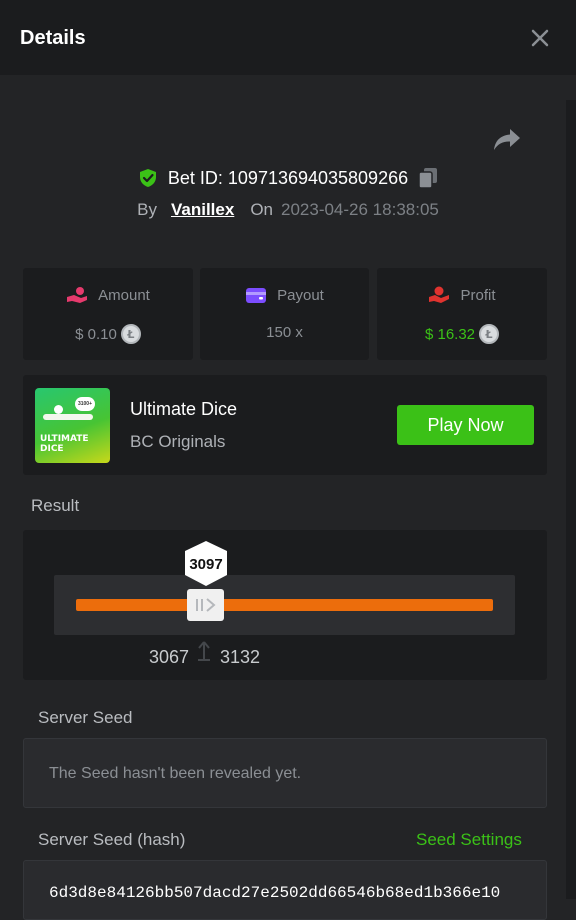 The width and height of the screenshot is (576, 920). What do you see at coordinates (68, 417) in the screenshot?
I see `thumbnail-slider-bar` at bounding box center [68, 417].